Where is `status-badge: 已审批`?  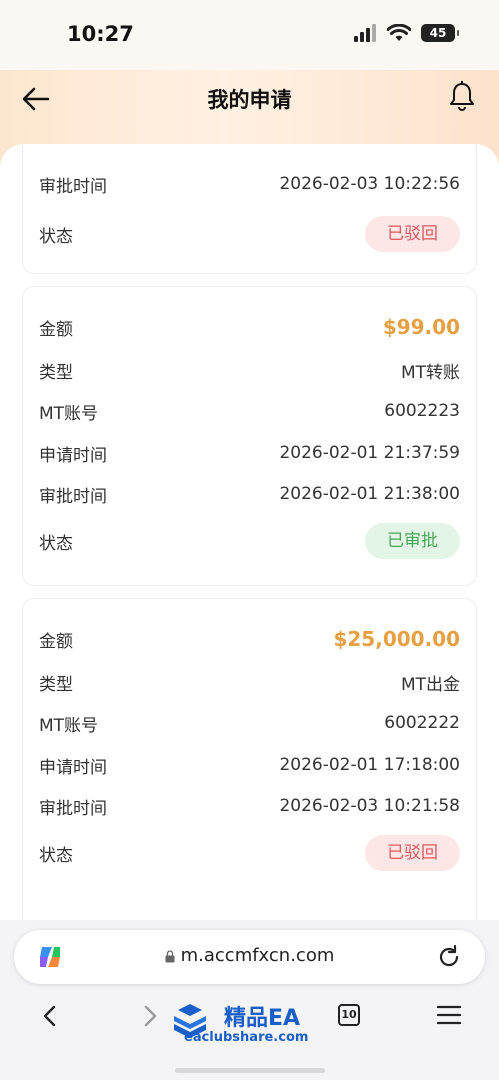 status-badge: 已审批 is located at coordinates (412, 541).